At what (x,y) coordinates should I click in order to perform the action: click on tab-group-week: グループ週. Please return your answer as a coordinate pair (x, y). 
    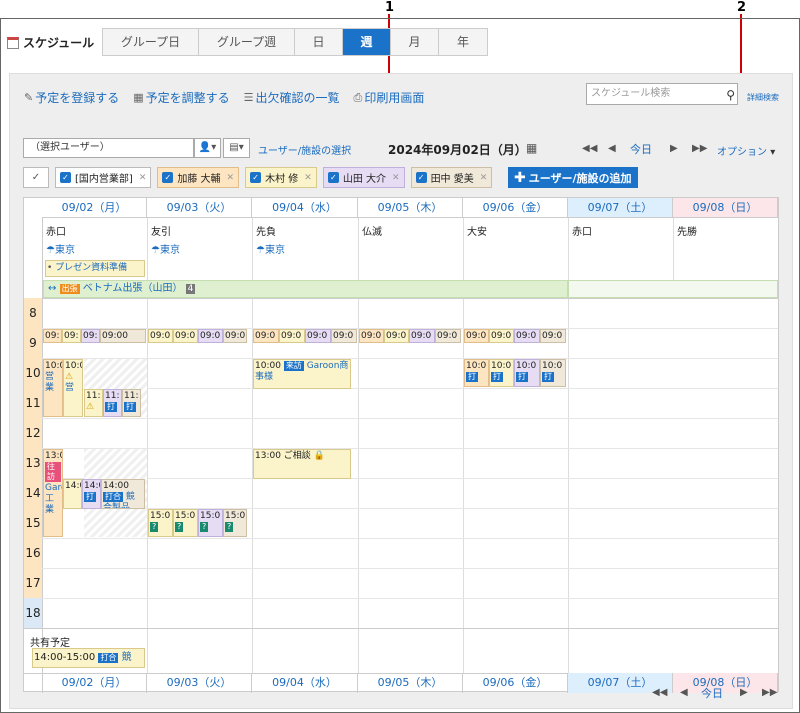
    Looking at the image, I should click on (247, 42).